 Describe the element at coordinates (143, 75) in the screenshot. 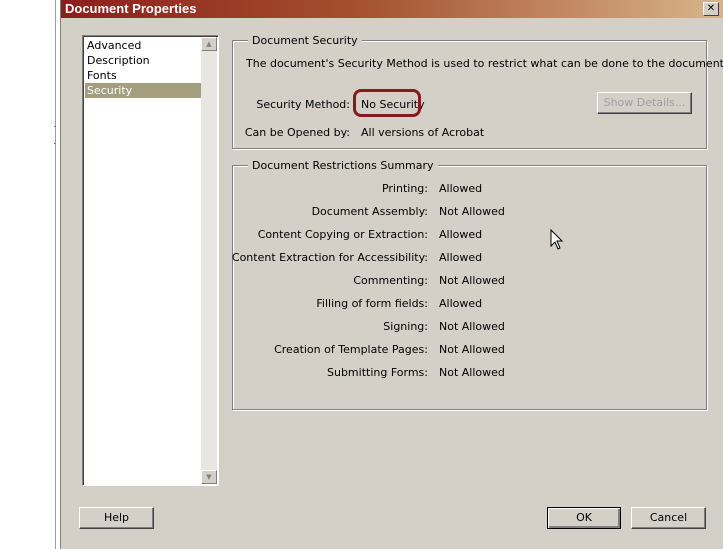

I see `list-item-fonts: Fonts` at that location.